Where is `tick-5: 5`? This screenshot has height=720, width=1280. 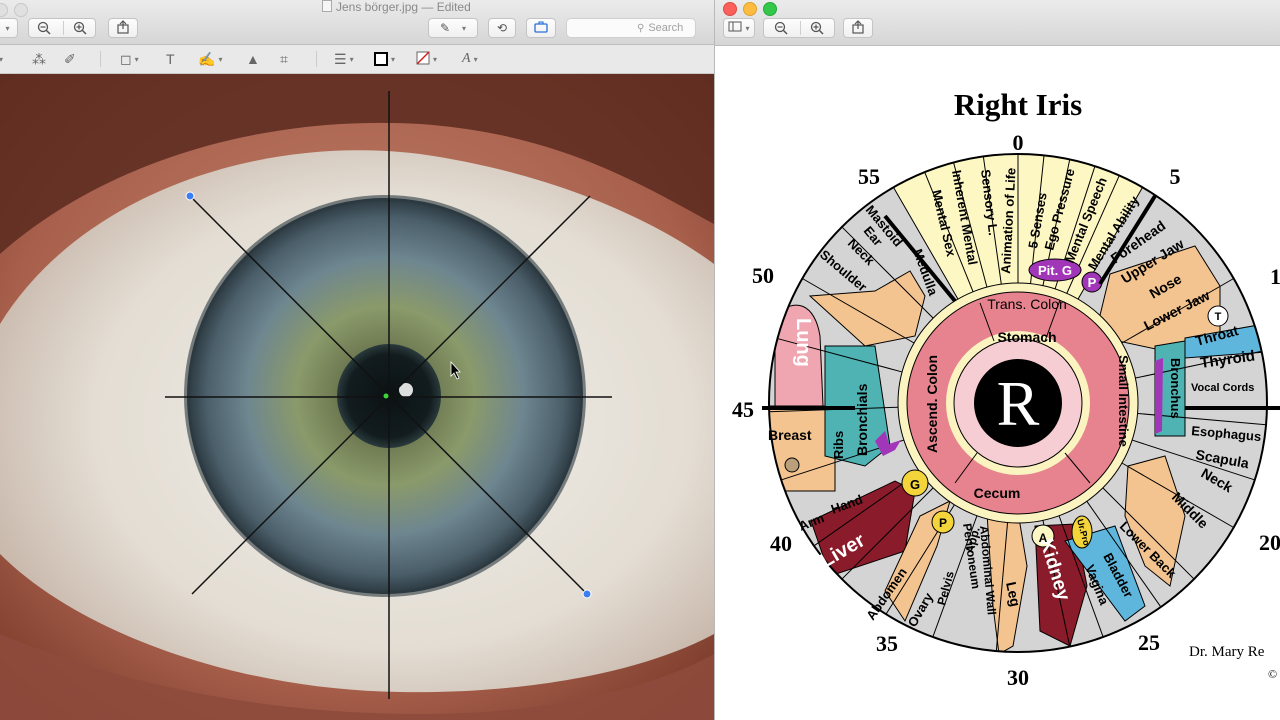 tick-5: 5 is located at coordinates (1175, 176).